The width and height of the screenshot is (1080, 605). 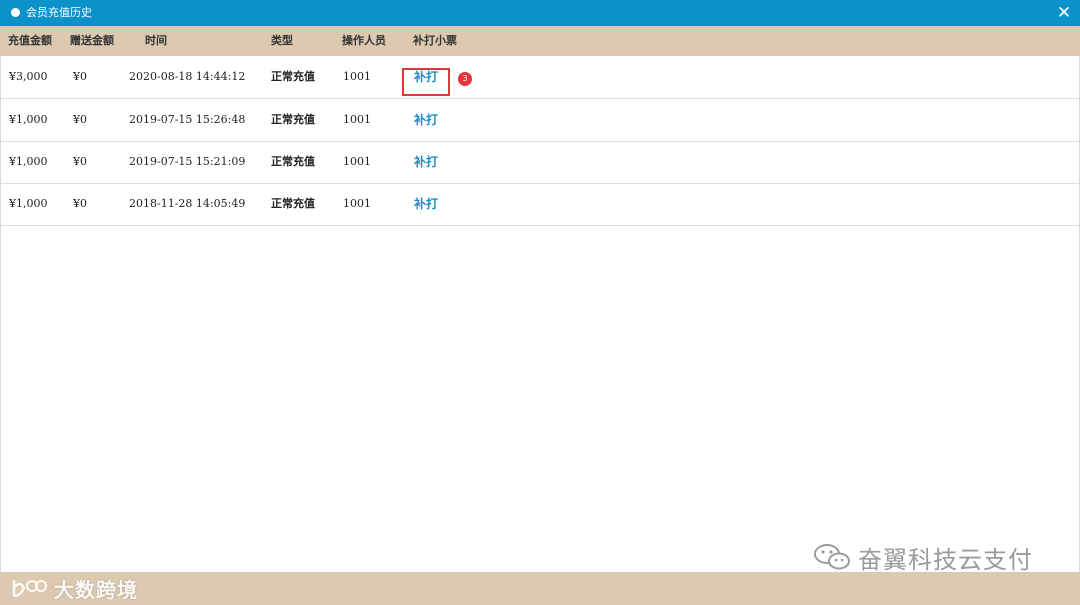 What do you see at coordinates (92, 40) in the screenshot?
I see `header-bonus-amount: 赠送金额` at bounding box center [92, 40].